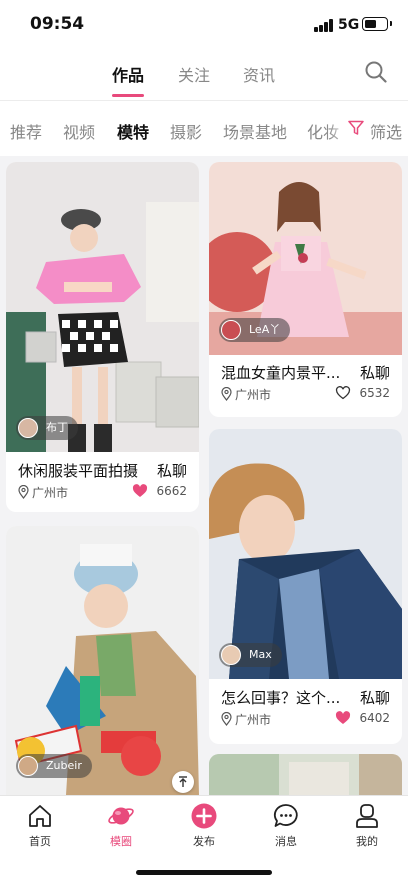  Describe the element at coordinates (121, 816) in the screenshot. I see `planet-icon` at that location.